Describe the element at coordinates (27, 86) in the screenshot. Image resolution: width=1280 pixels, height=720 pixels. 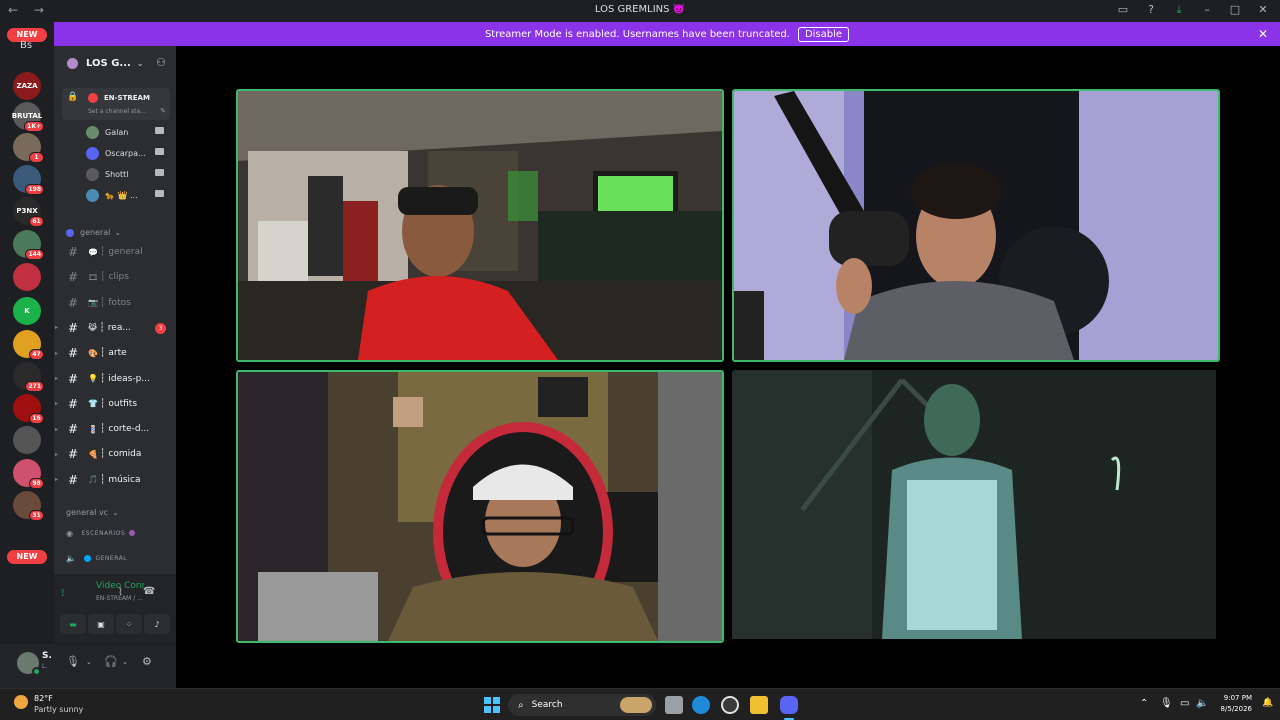
I see `server-icon: ZAZA` at that location.